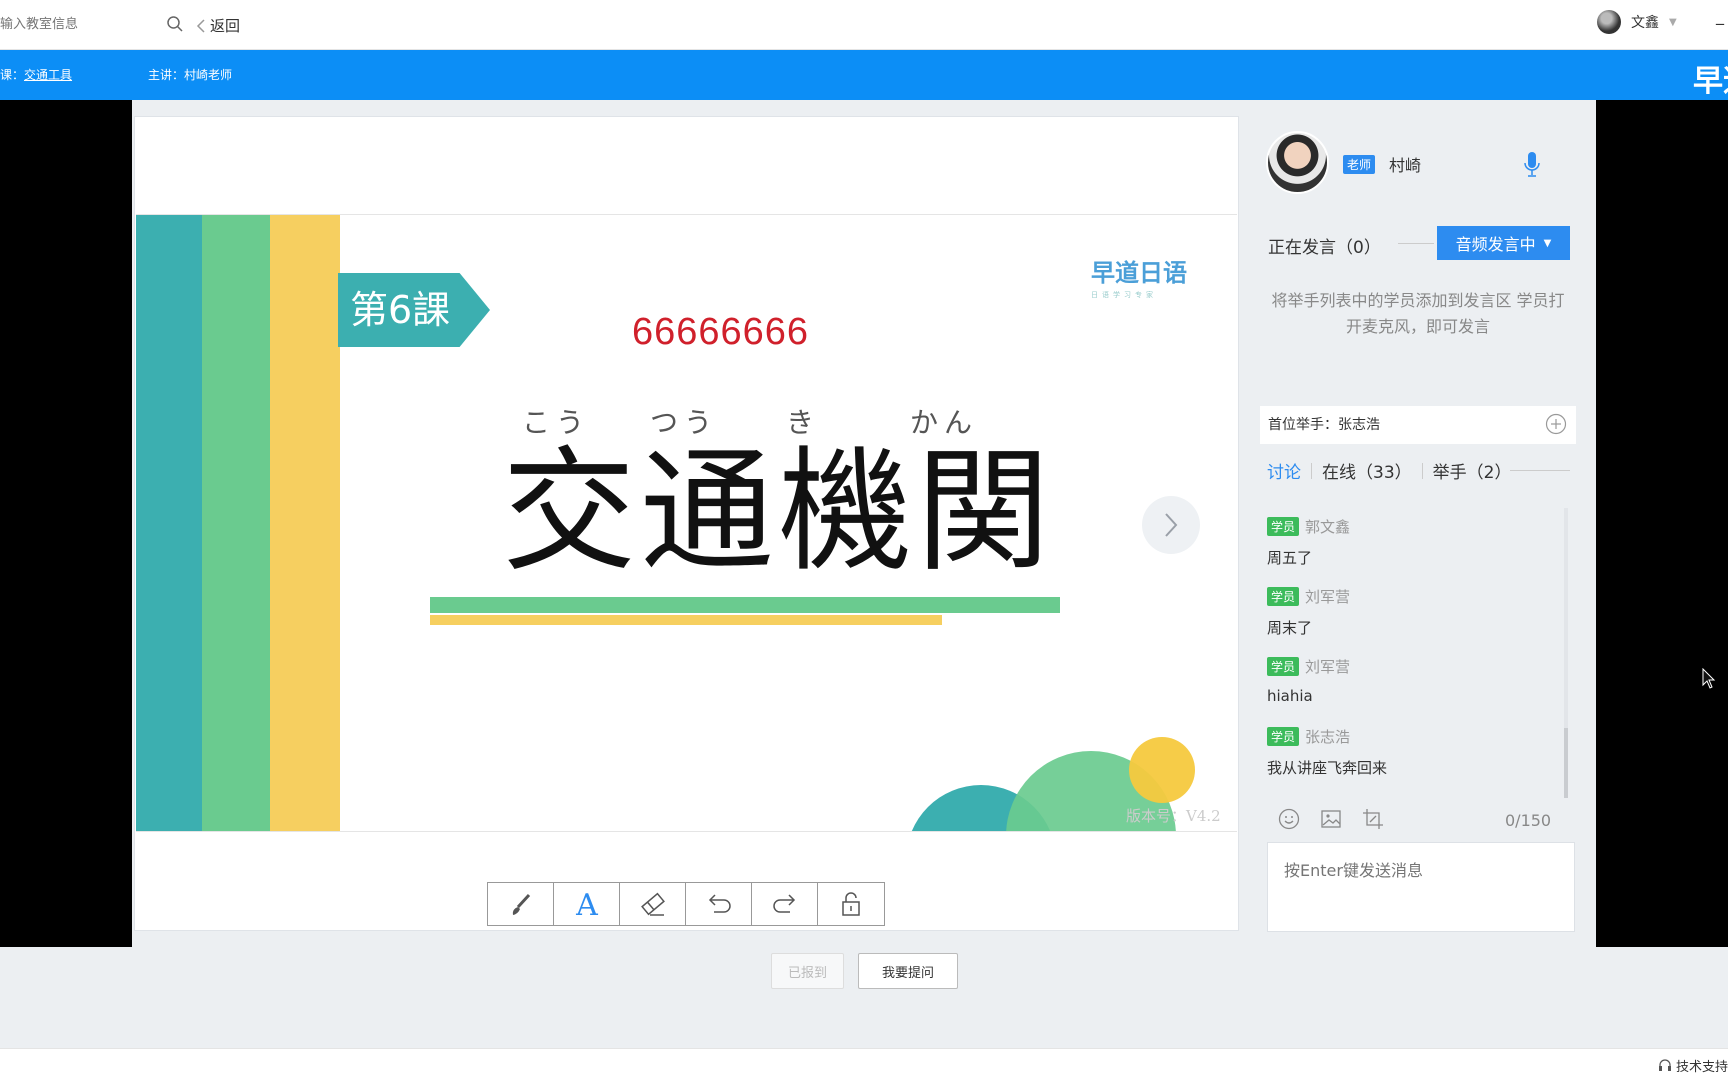  What do you see at coordinates (169, 523) in the screenshot?
I see `stripe-teal` at bounding box center [169, 523].